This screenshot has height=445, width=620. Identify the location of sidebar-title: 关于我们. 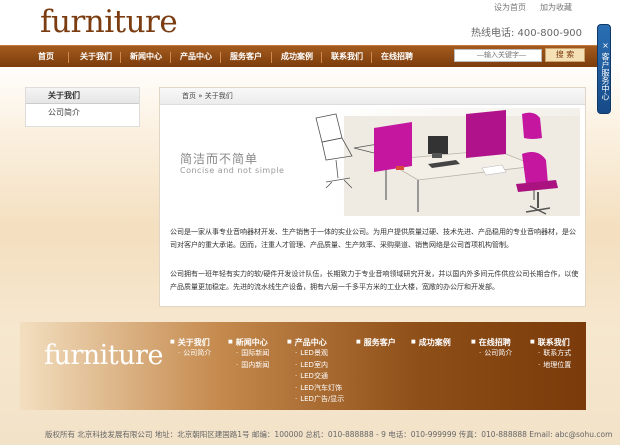
(82, 96).